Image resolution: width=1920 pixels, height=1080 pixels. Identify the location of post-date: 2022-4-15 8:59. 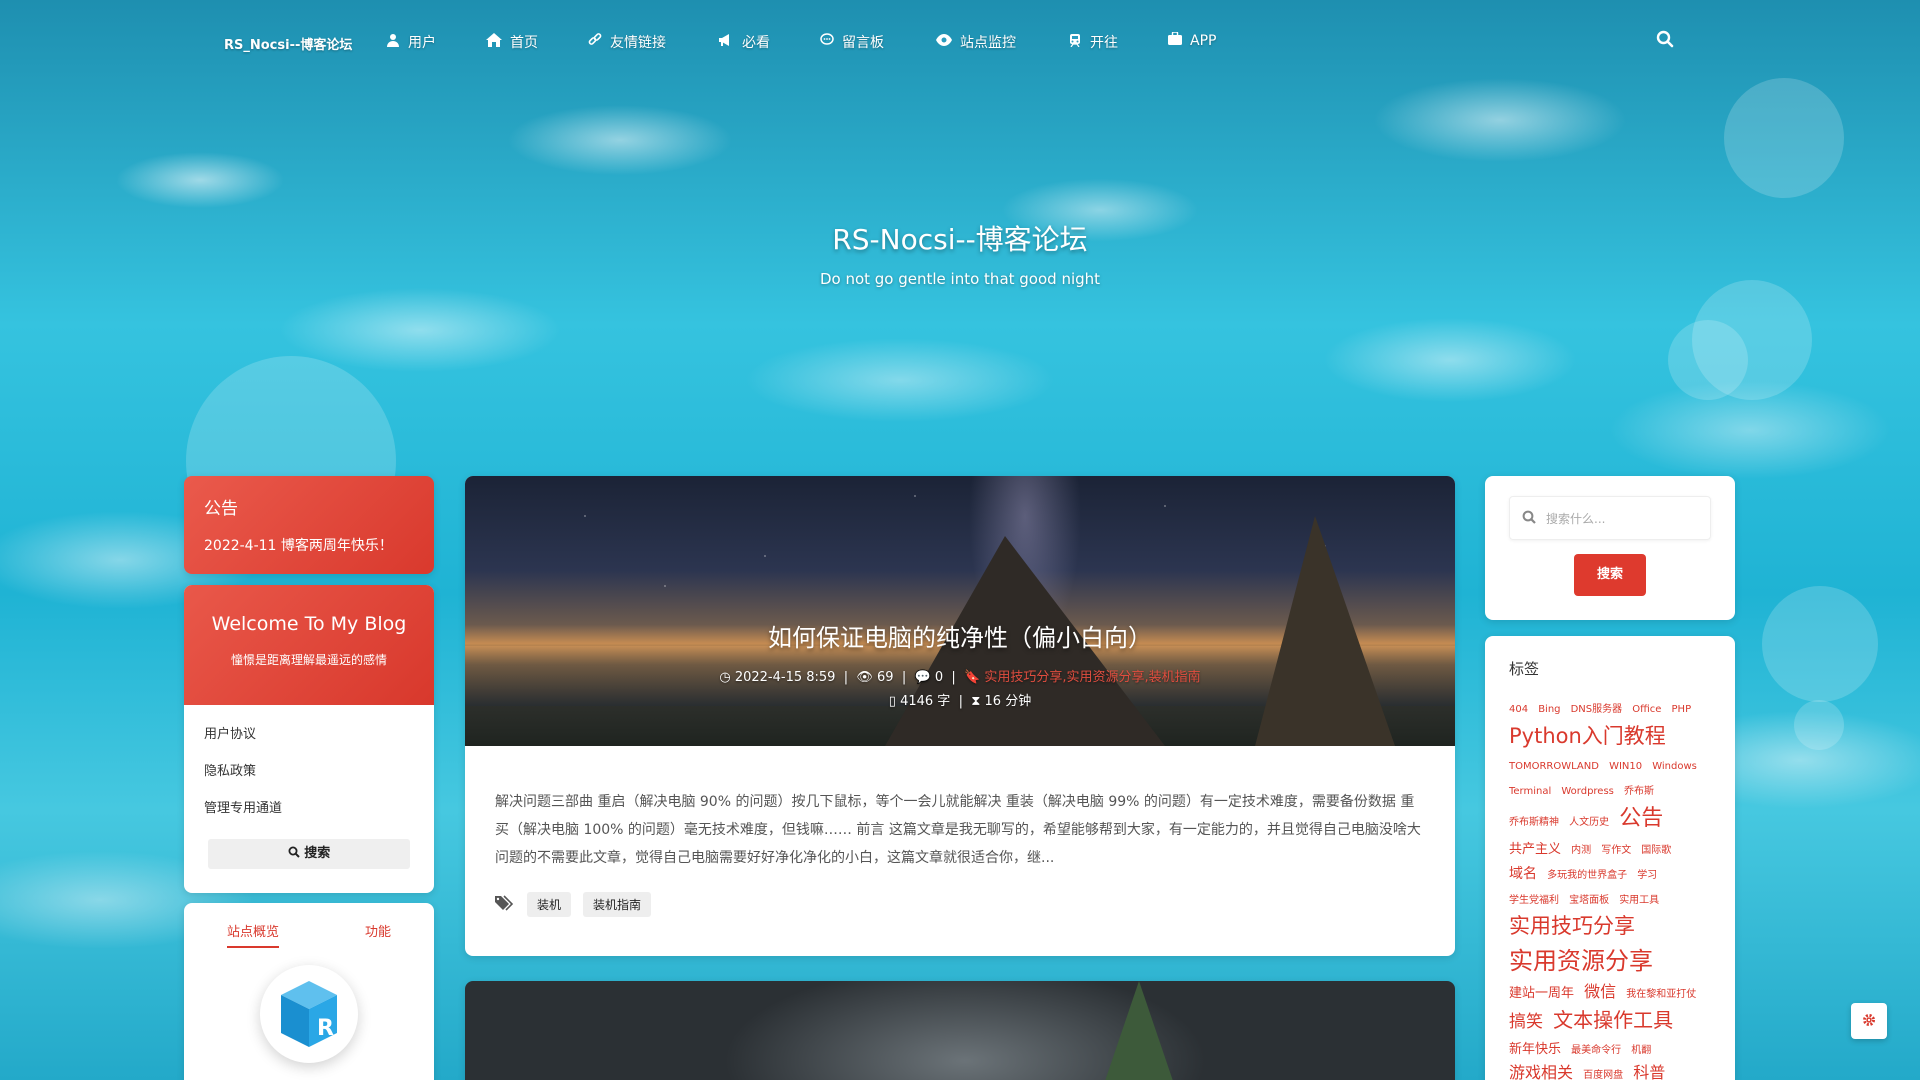
(785, 677).